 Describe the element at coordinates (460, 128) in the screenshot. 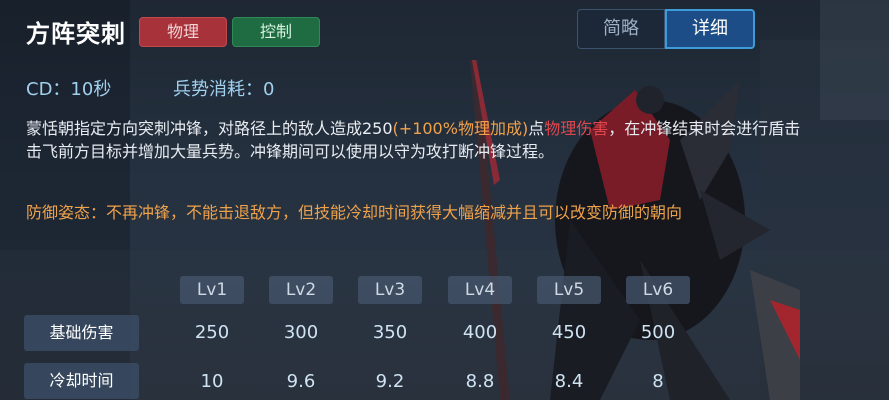

I see `desc-scaling: (+100%物理加成)` at that location.